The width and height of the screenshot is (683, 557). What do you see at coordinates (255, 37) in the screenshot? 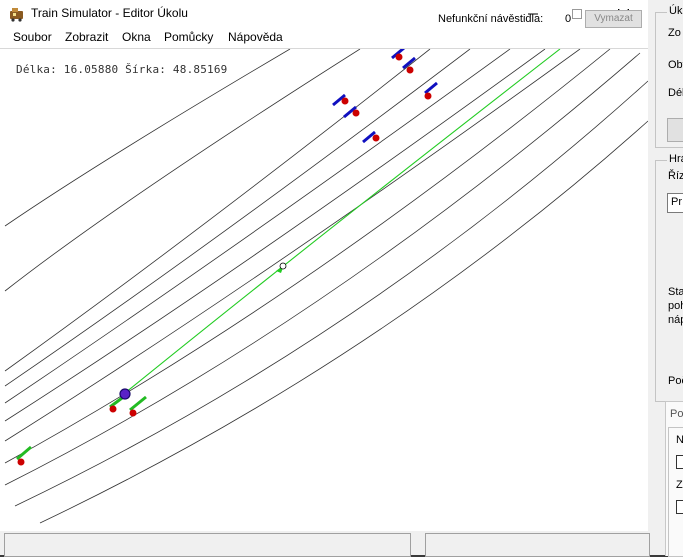
I see `menu-napoveda: Nápověda` at bounding box center [255, 37].